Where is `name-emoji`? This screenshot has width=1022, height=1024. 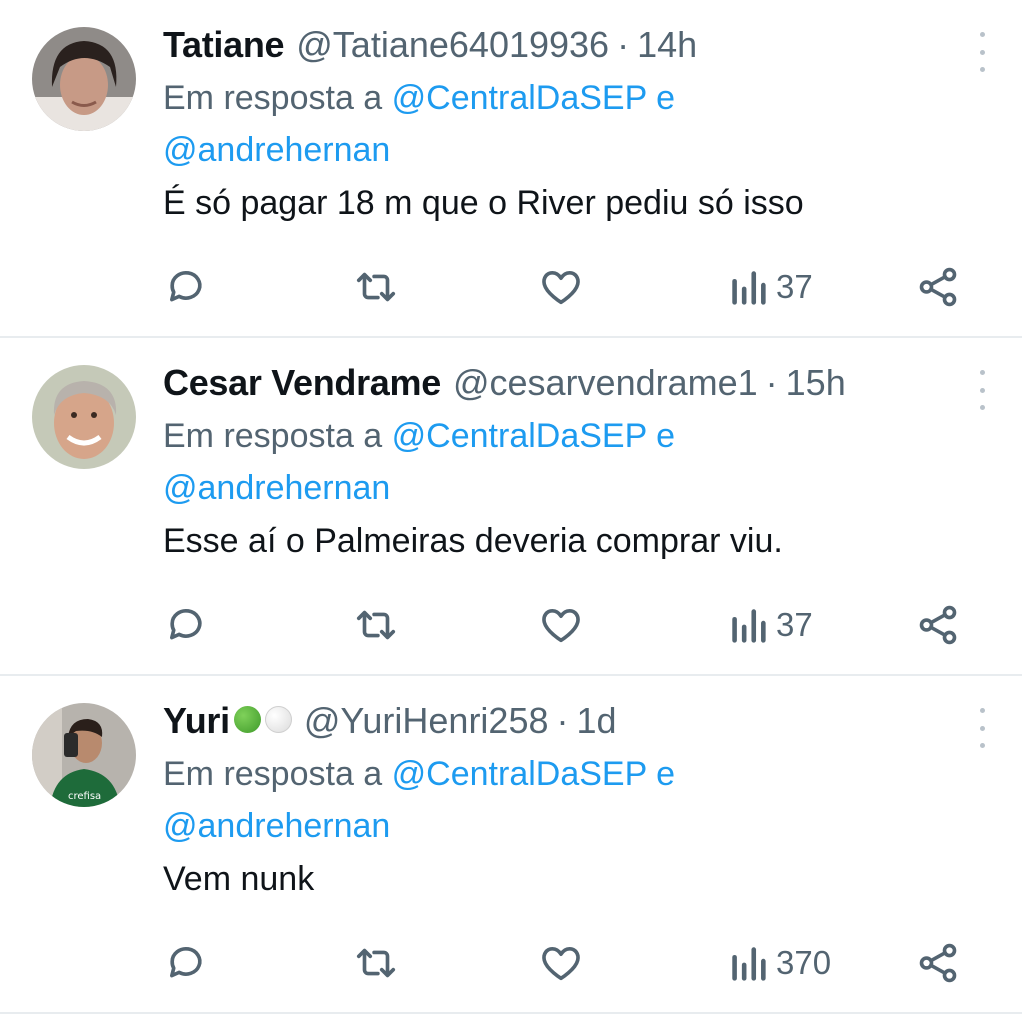 name-emoji is located at coordinates (262, 719).